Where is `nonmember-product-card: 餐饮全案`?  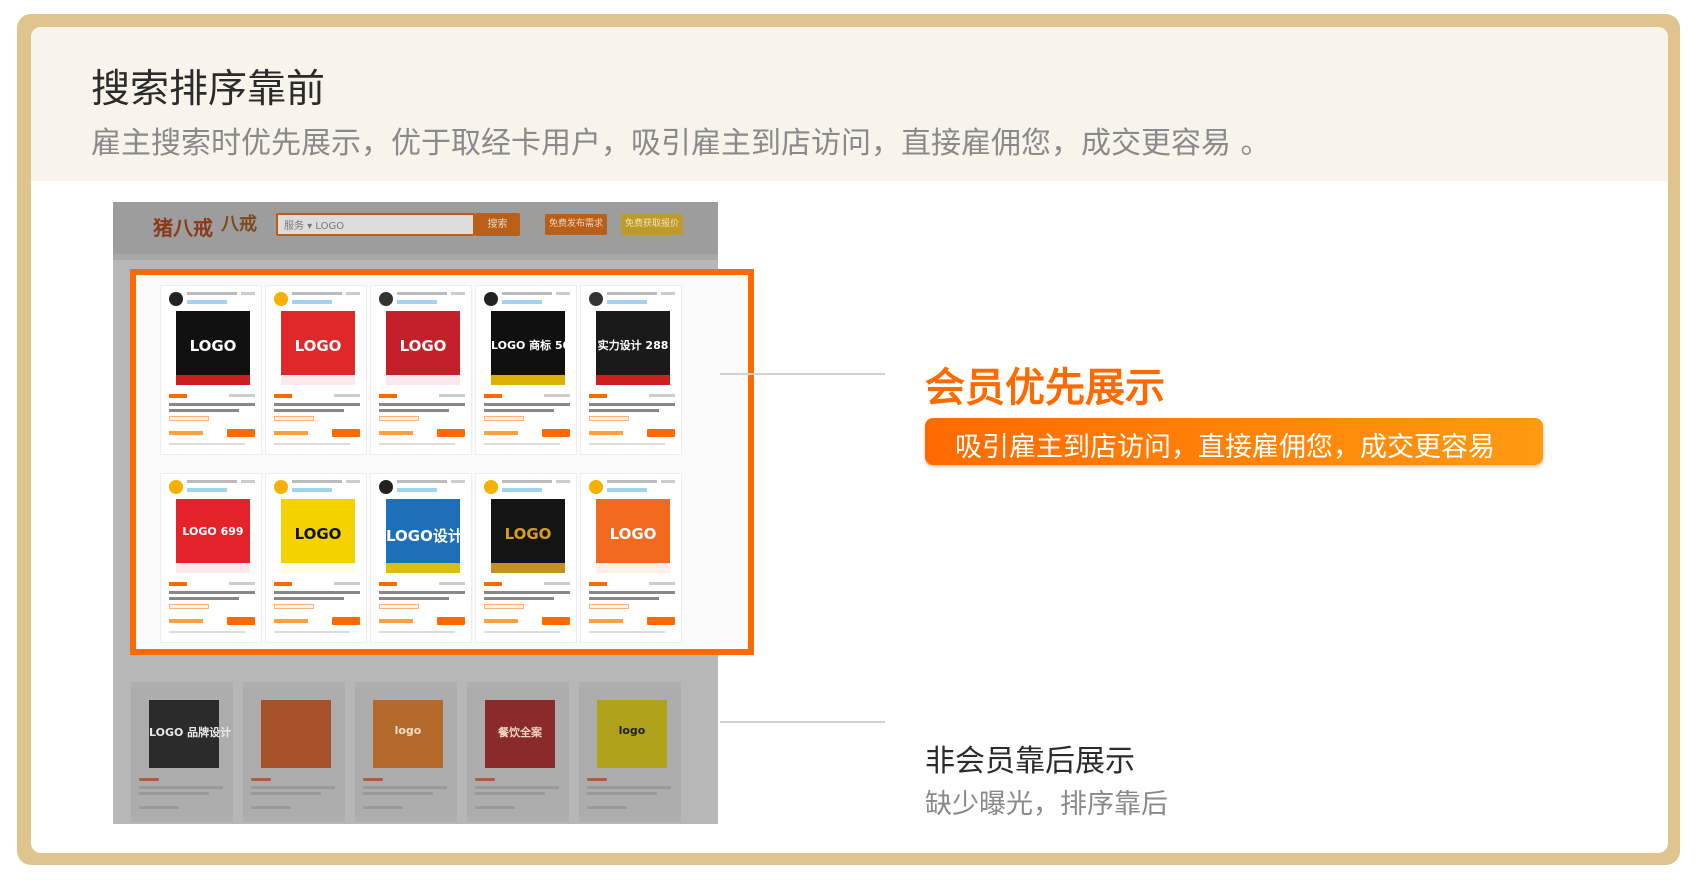 nonmember-product-card: 餐饮全案 is located at coordinates (518, 752).